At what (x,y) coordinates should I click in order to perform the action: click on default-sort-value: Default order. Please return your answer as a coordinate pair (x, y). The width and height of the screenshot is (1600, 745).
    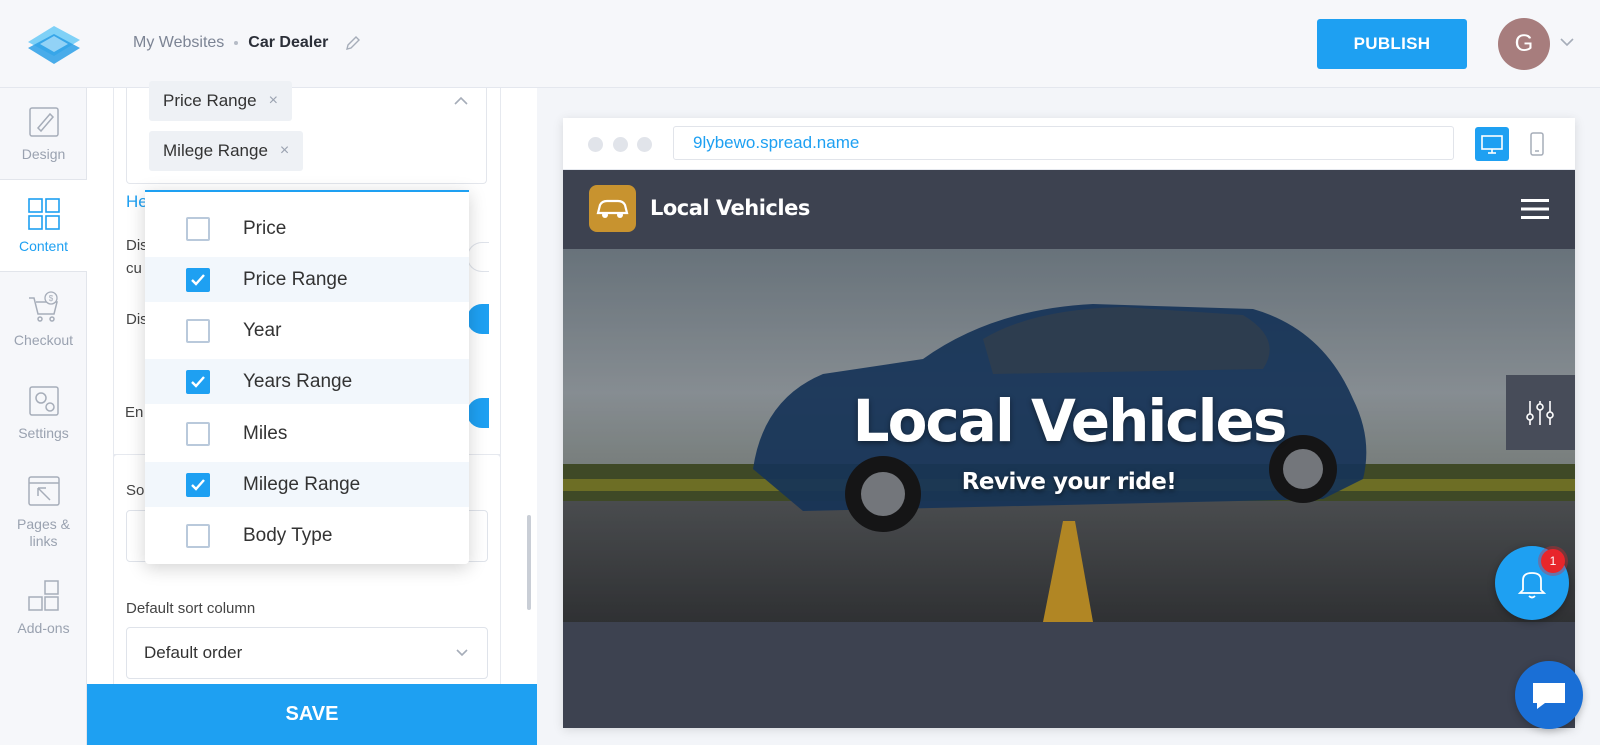
    Looking at the image, I should click on (193, 652).